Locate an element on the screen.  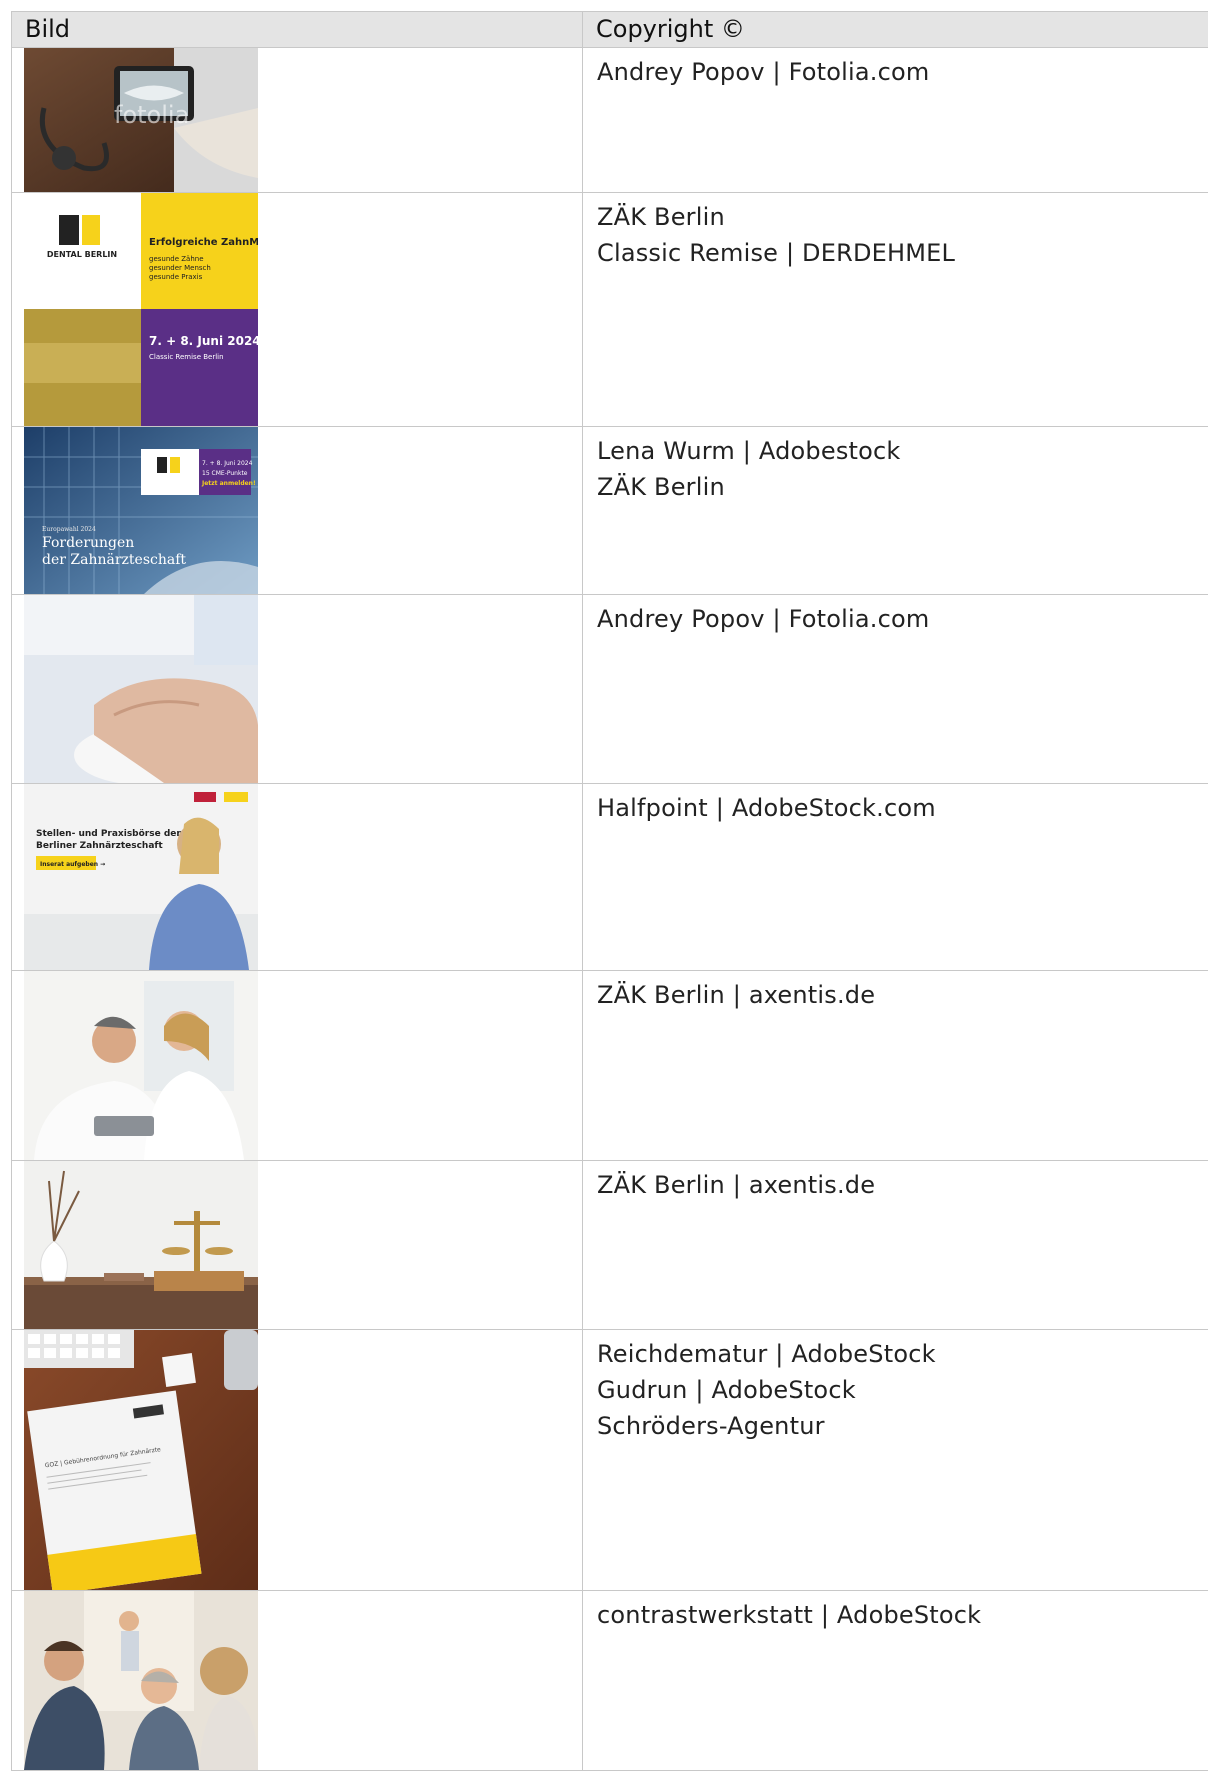
table-row: Andrey Popov | Fotolia.com is located at coordinates (610, 689).